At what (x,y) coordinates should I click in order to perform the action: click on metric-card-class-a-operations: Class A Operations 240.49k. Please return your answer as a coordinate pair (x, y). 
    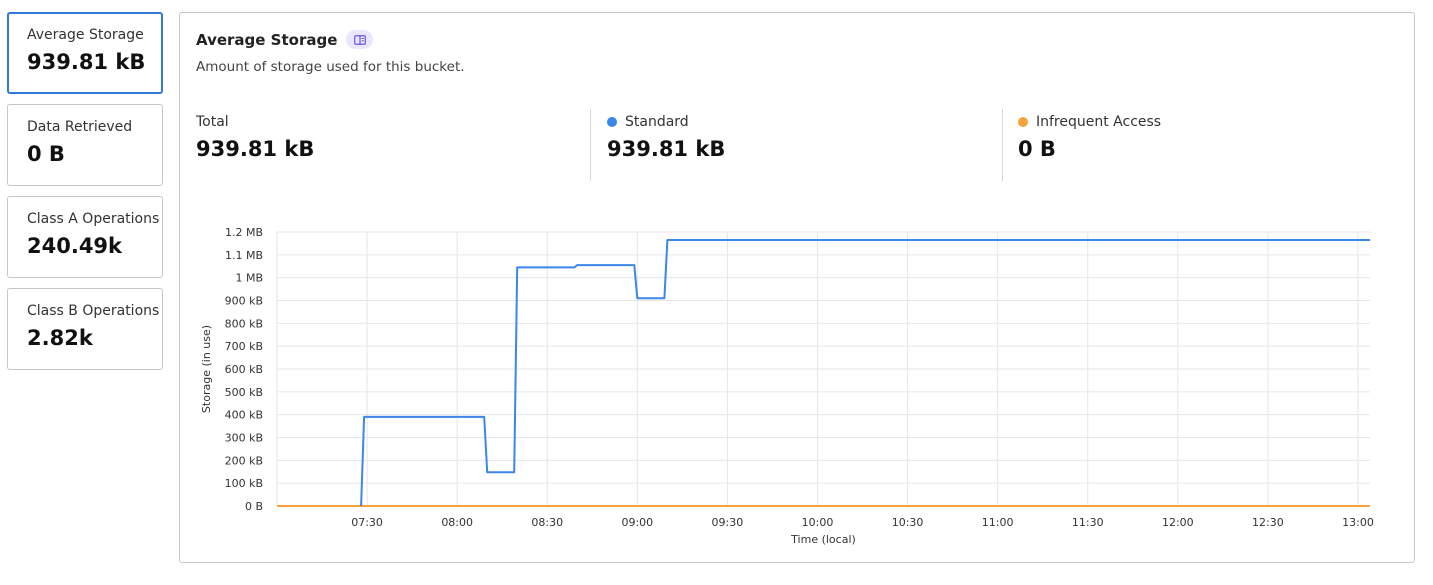
    Looking at the image, I should click on (85, 237).